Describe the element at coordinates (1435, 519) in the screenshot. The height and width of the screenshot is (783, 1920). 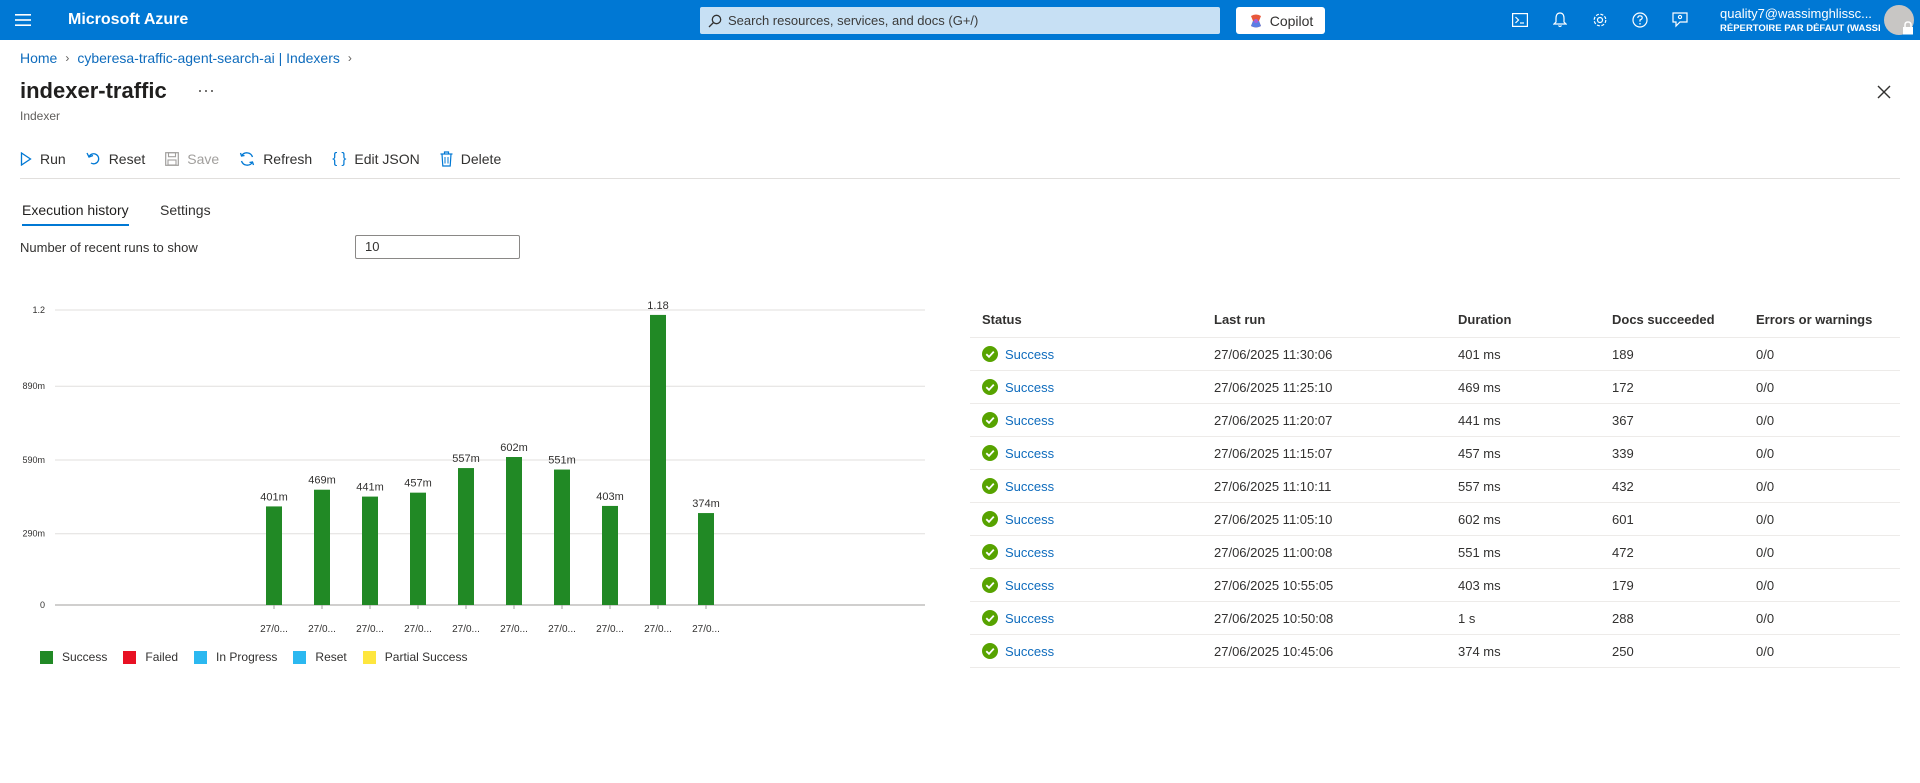
I see `table-row: Success 27/06/2025 11:05:10 602 ms 601 0/0` at that location.